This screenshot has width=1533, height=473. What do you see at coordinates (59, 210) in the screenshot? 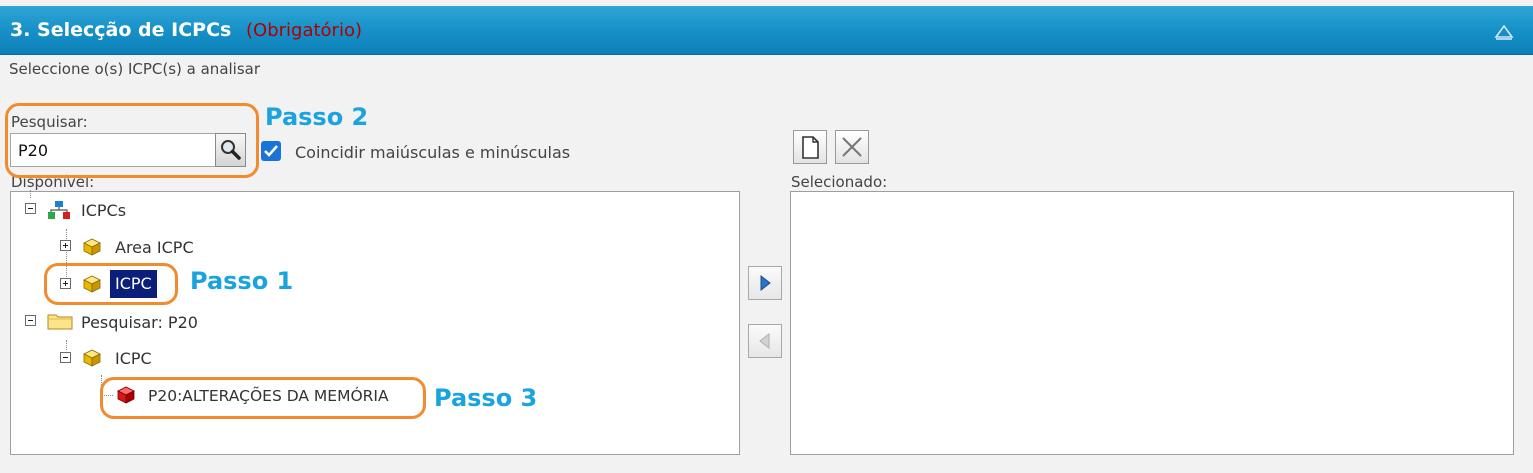
I see `hierarchy-icon` at bounding box center [59, 210].